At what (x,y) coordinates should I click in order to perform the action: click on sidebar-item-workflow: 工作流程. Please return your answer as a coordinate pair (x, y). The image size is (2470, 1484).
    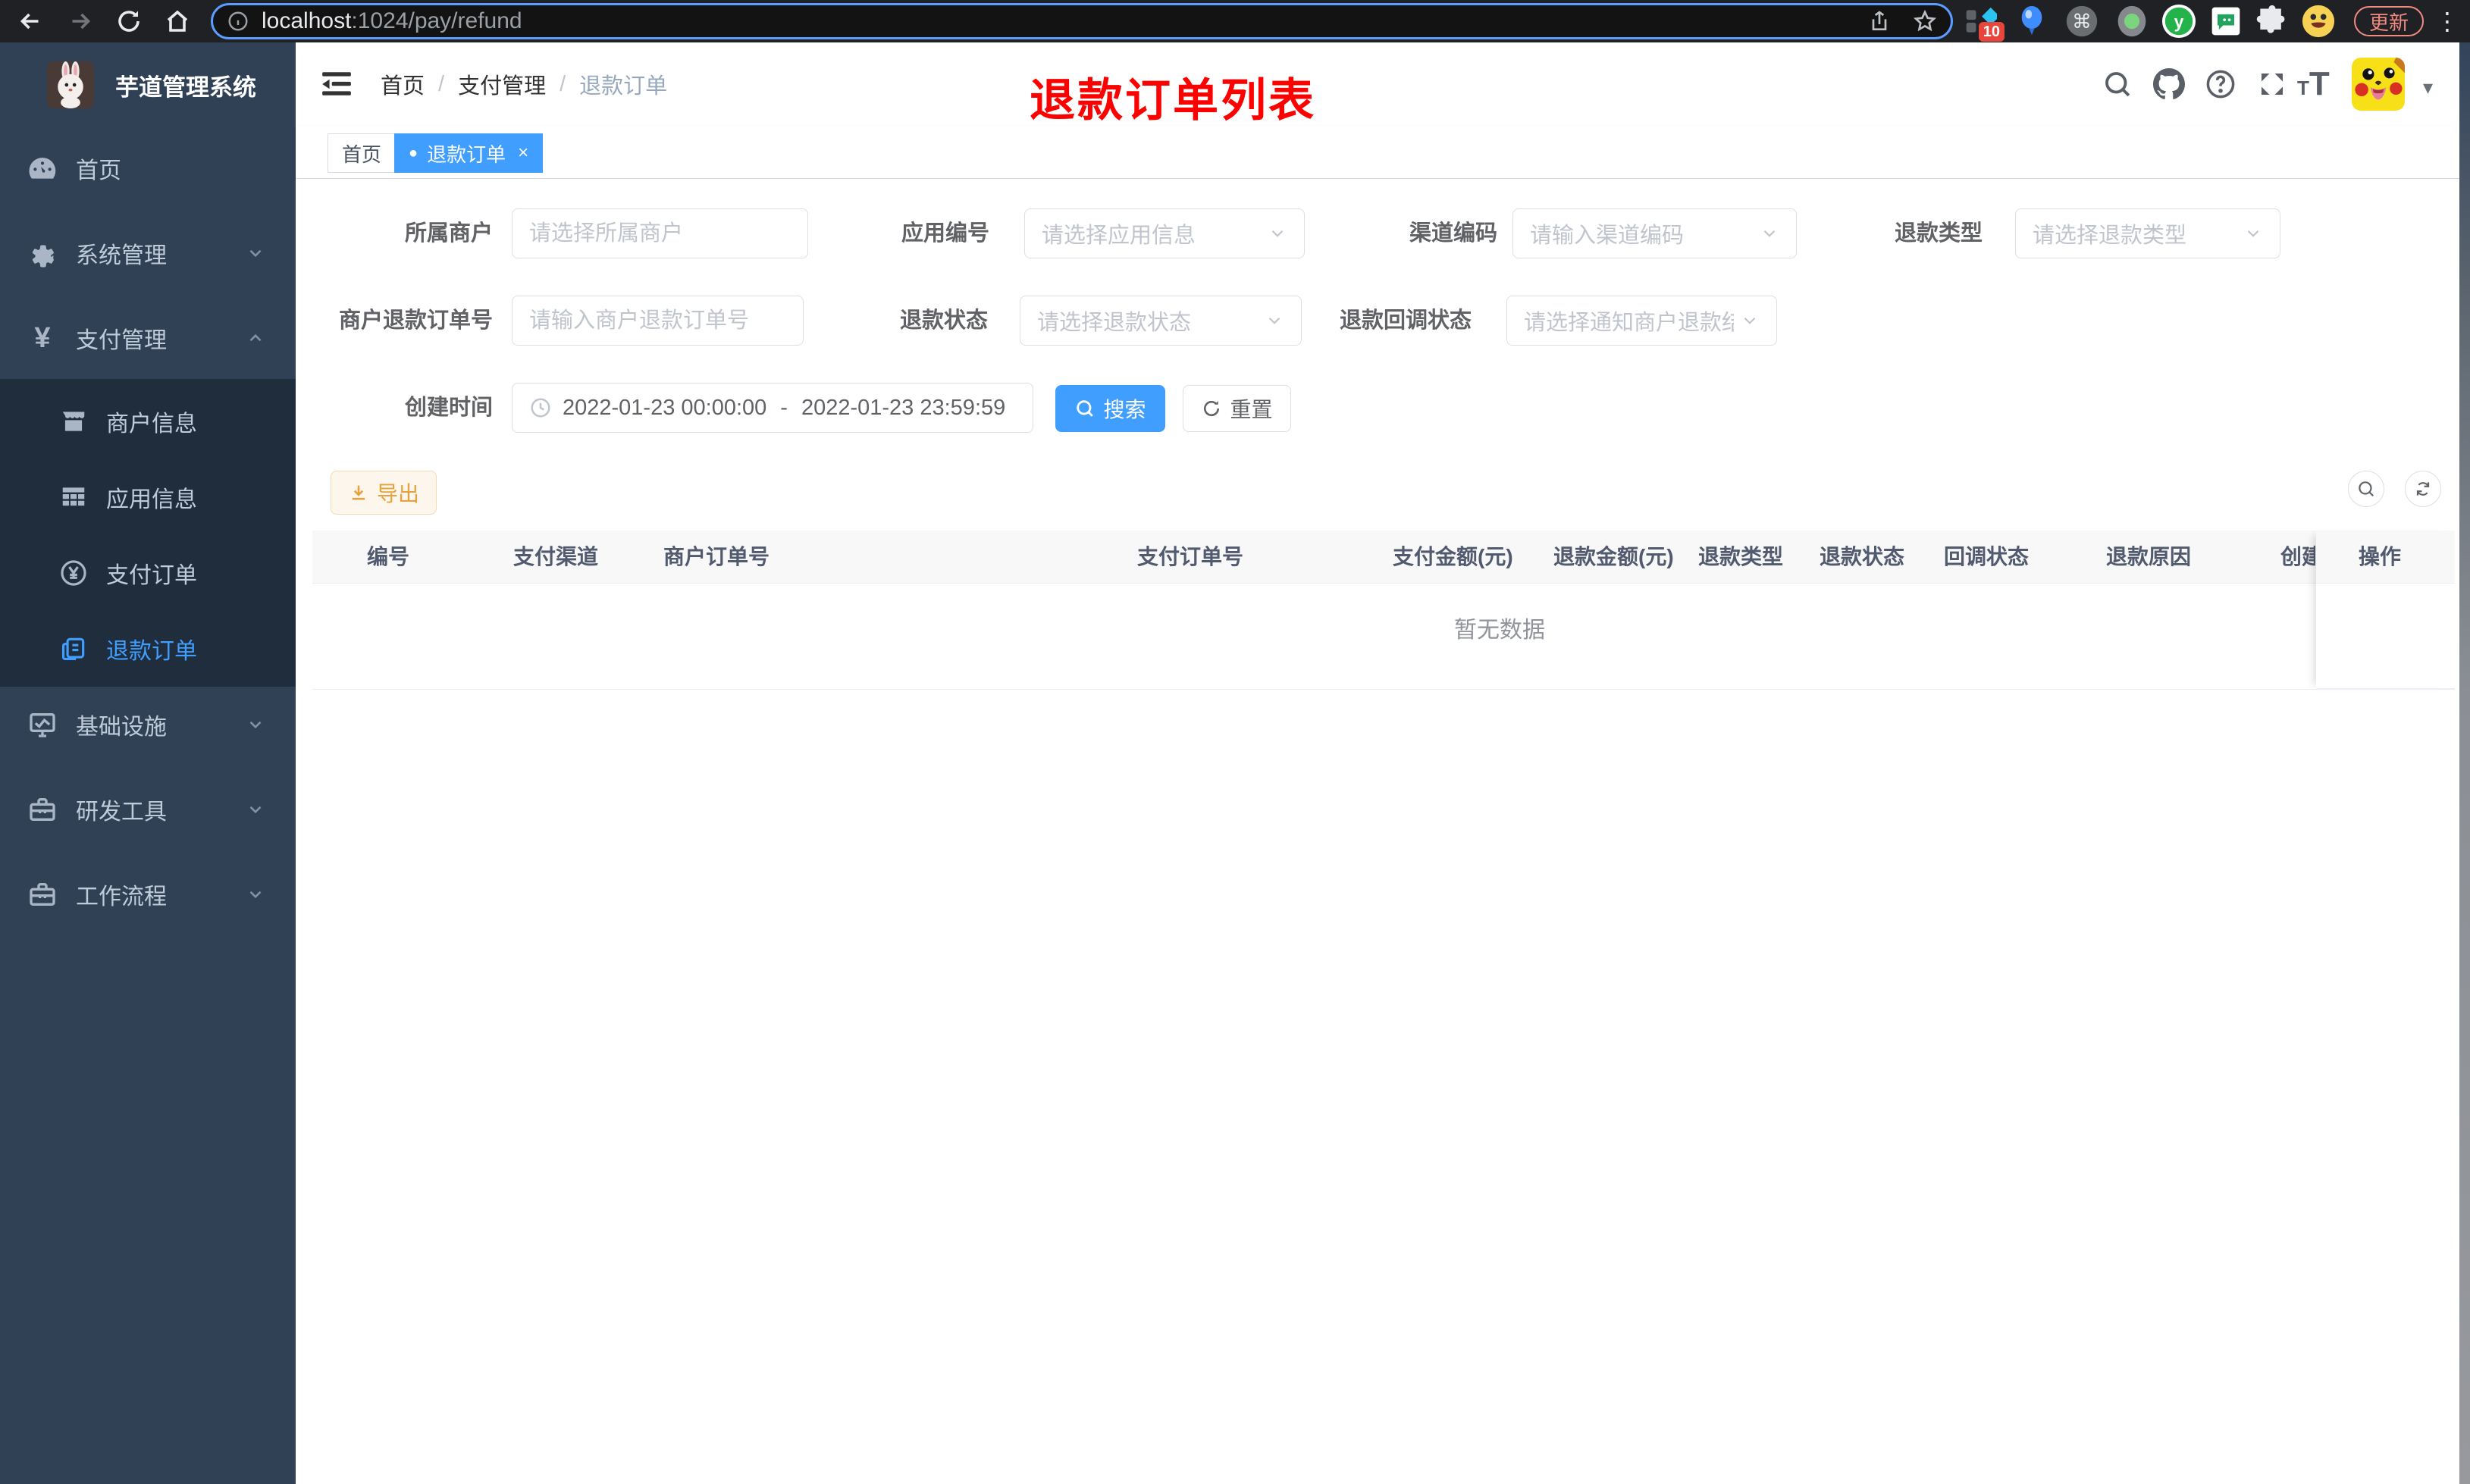
    Looking at the image, I should click on (148, 894).